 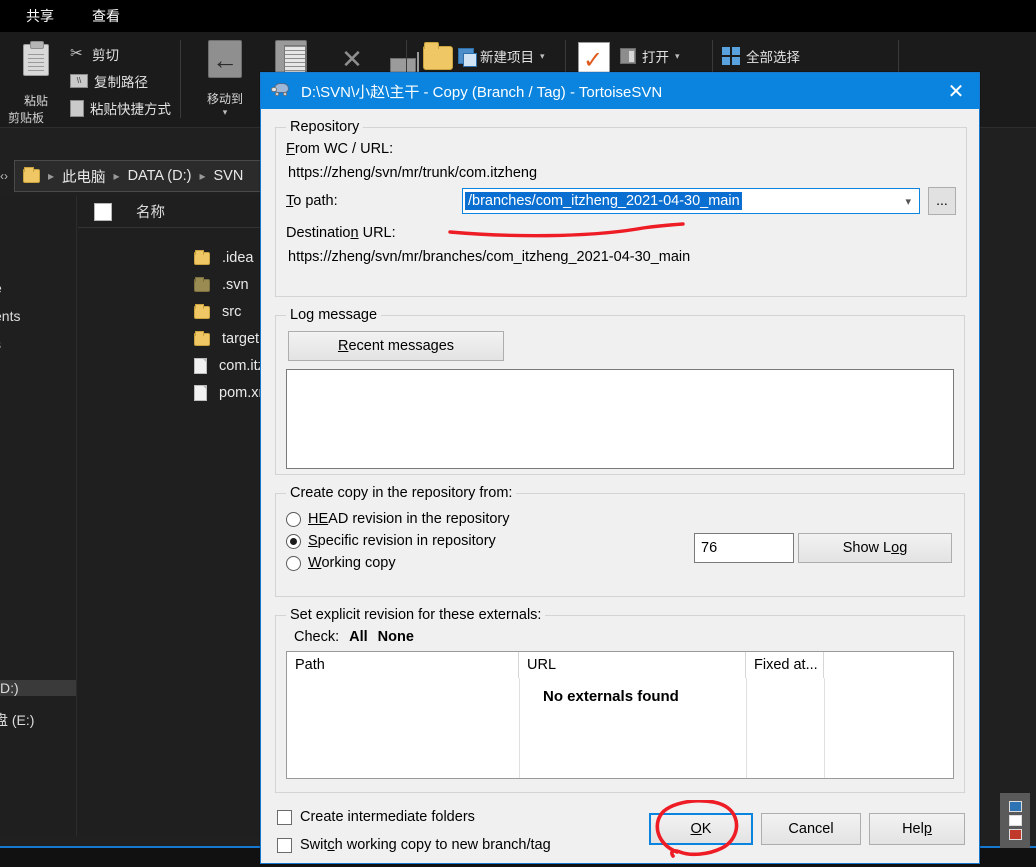 I want to click on ribbon-group-label-clipboard: 剪贴板, so click(x=26, y=118).